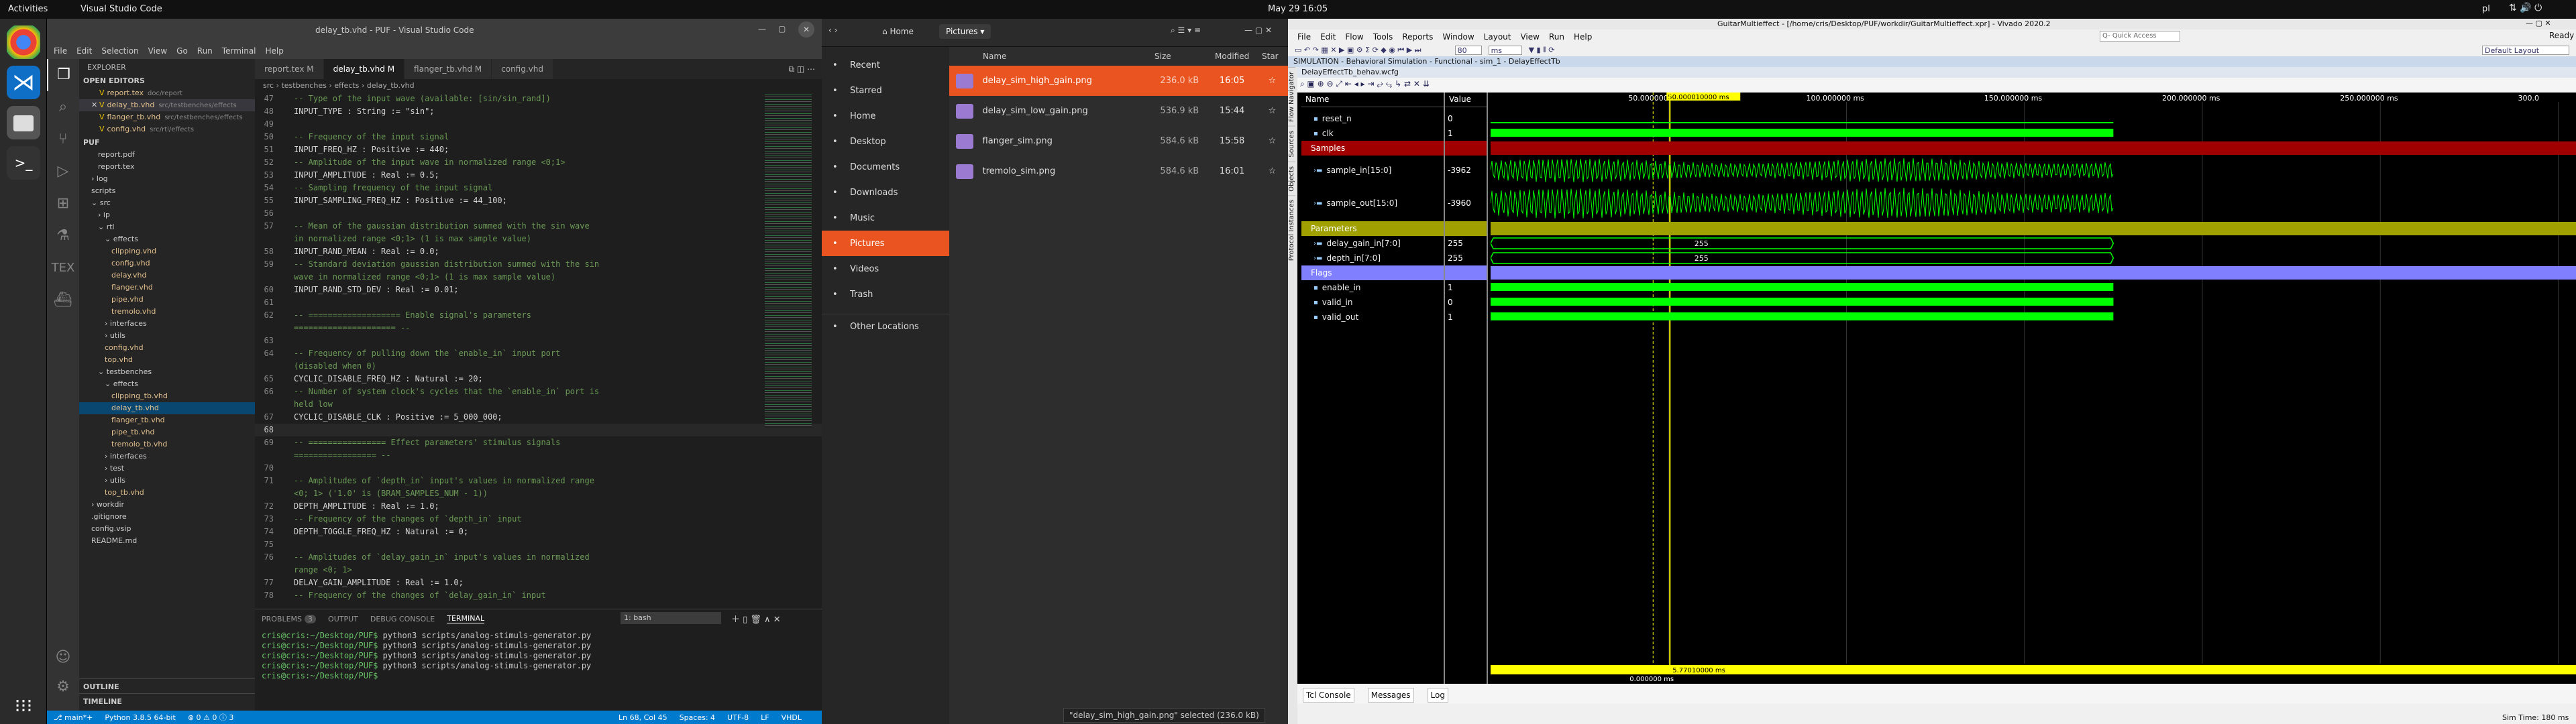 The width and height of the screenshot is (2576, 724). I want to click on vscode-icon: ⋊, so click(23, 82).